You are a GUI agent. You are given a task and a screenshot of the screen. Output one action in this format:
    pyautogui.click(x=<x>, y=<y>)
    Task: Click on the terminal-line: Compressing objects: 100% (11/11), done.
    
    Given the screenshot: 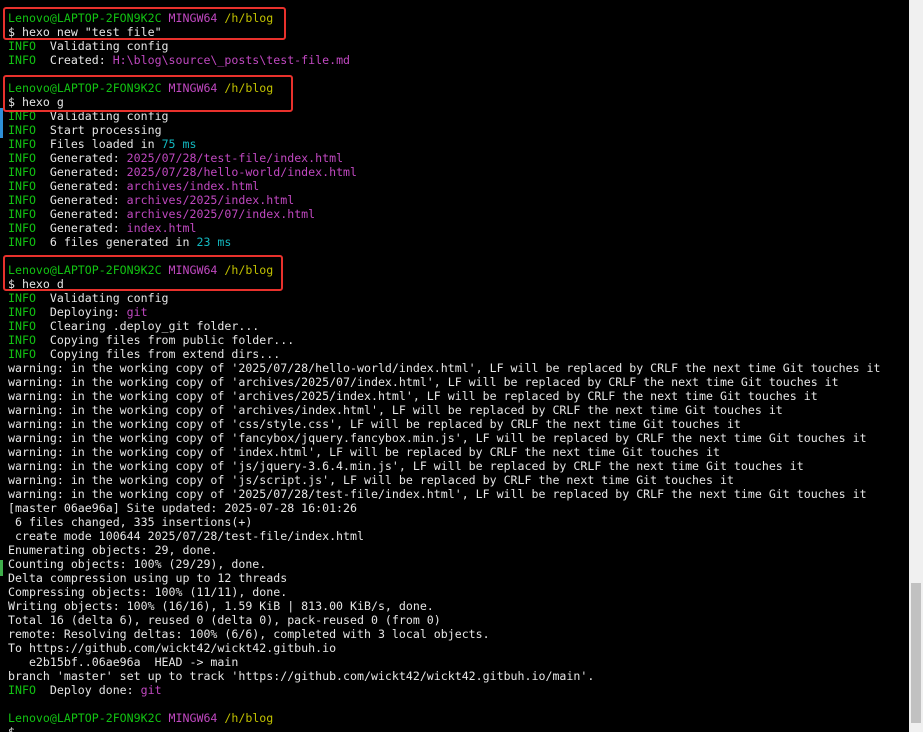 What is the action you would take?
    pyautogui.click(x=147, y=592)
    